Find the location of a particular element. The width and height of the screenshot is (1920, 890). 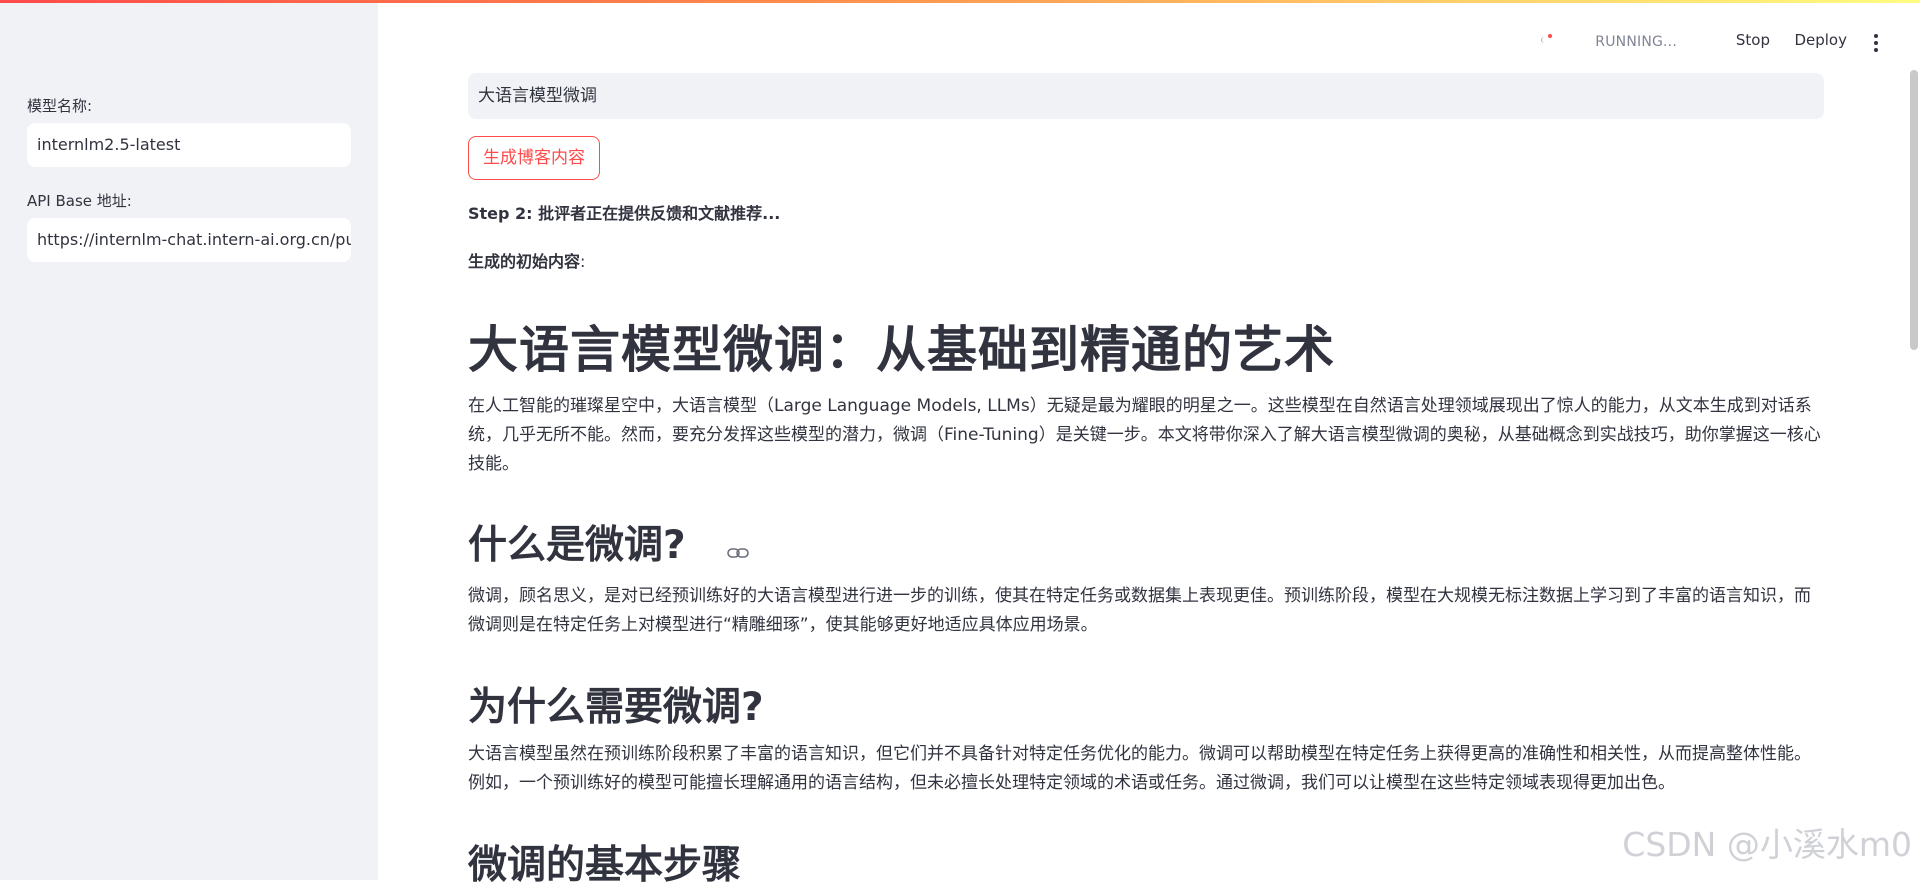

kebab-menu-icon is located at coordinates (1876, 44).